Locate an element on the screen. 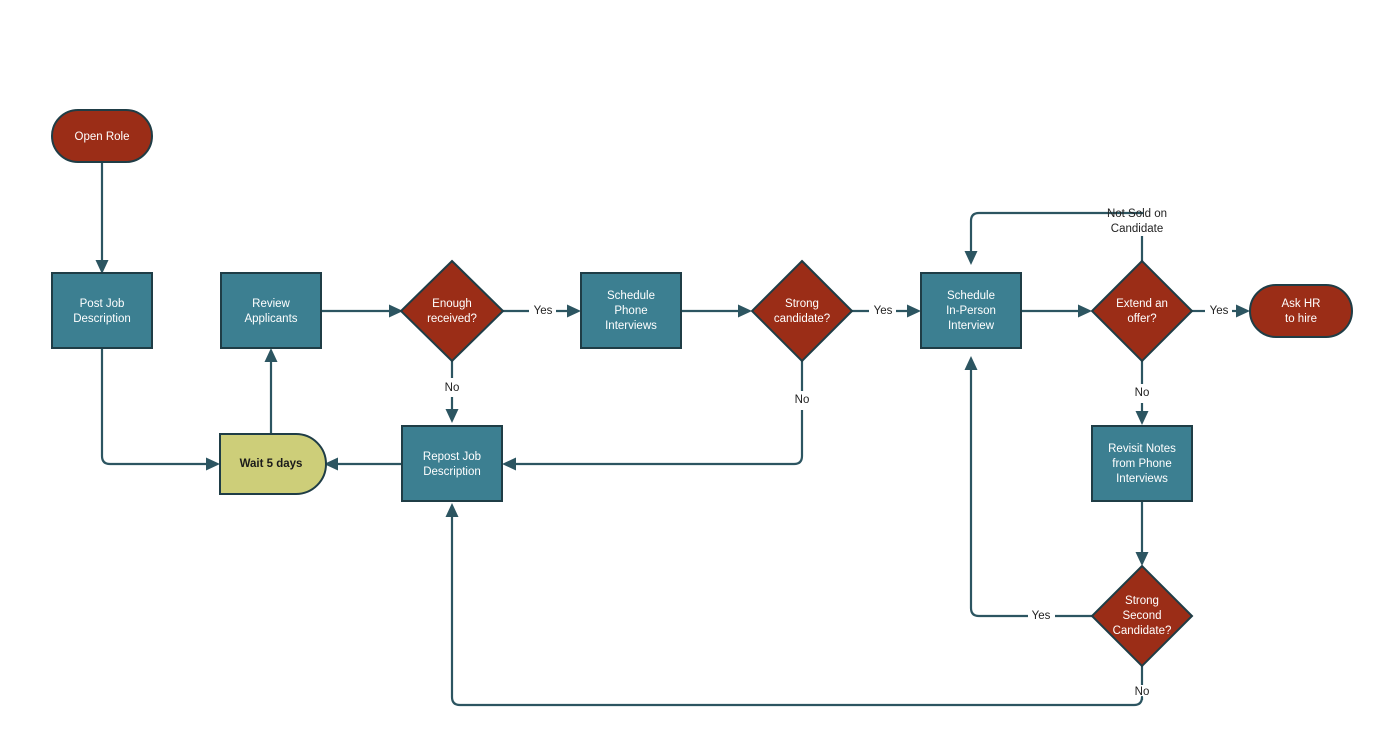 The width and height of the screenshot is (1378, 735). edge-inperson-to-extend-offer is located at coordinates (1056, 311).